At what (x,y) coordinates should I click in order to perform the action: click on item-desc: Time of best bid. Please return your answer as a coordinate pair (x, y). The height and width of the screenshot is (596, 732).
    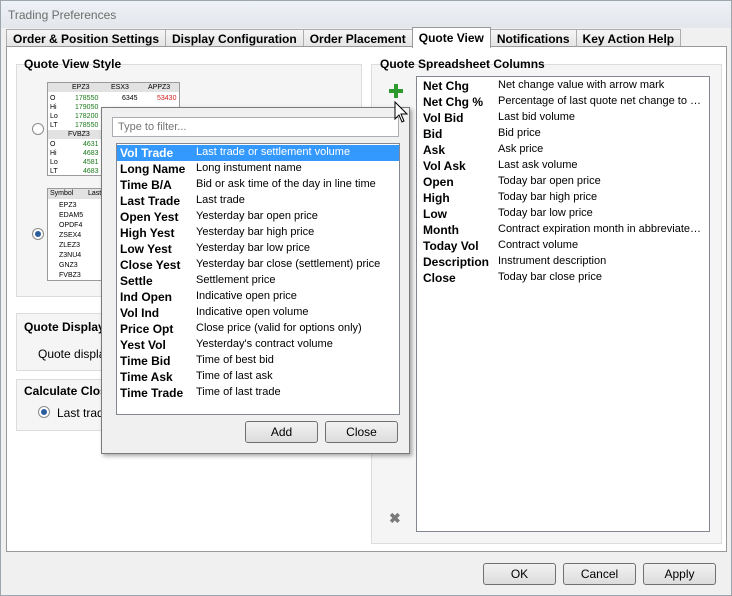
    Looking at the image, I should click on (235, 360).